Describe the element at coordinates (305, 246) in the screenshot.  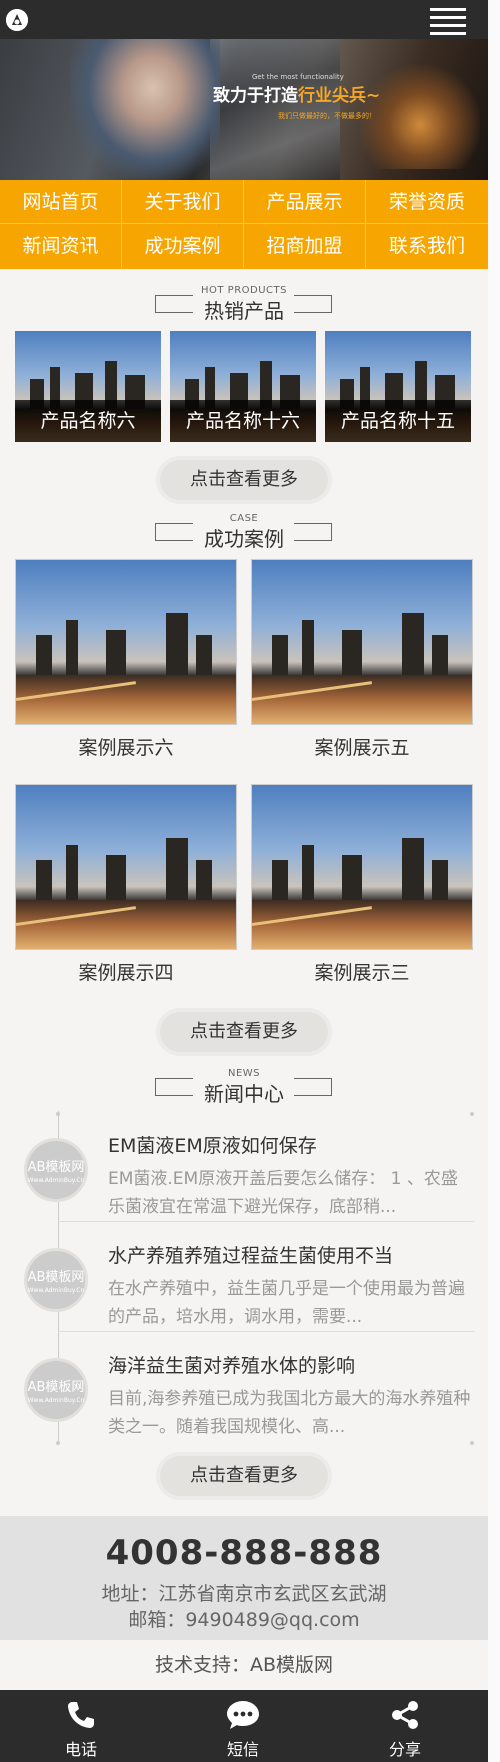
I see `nav-item-franchise: 招商加盟` at that location.